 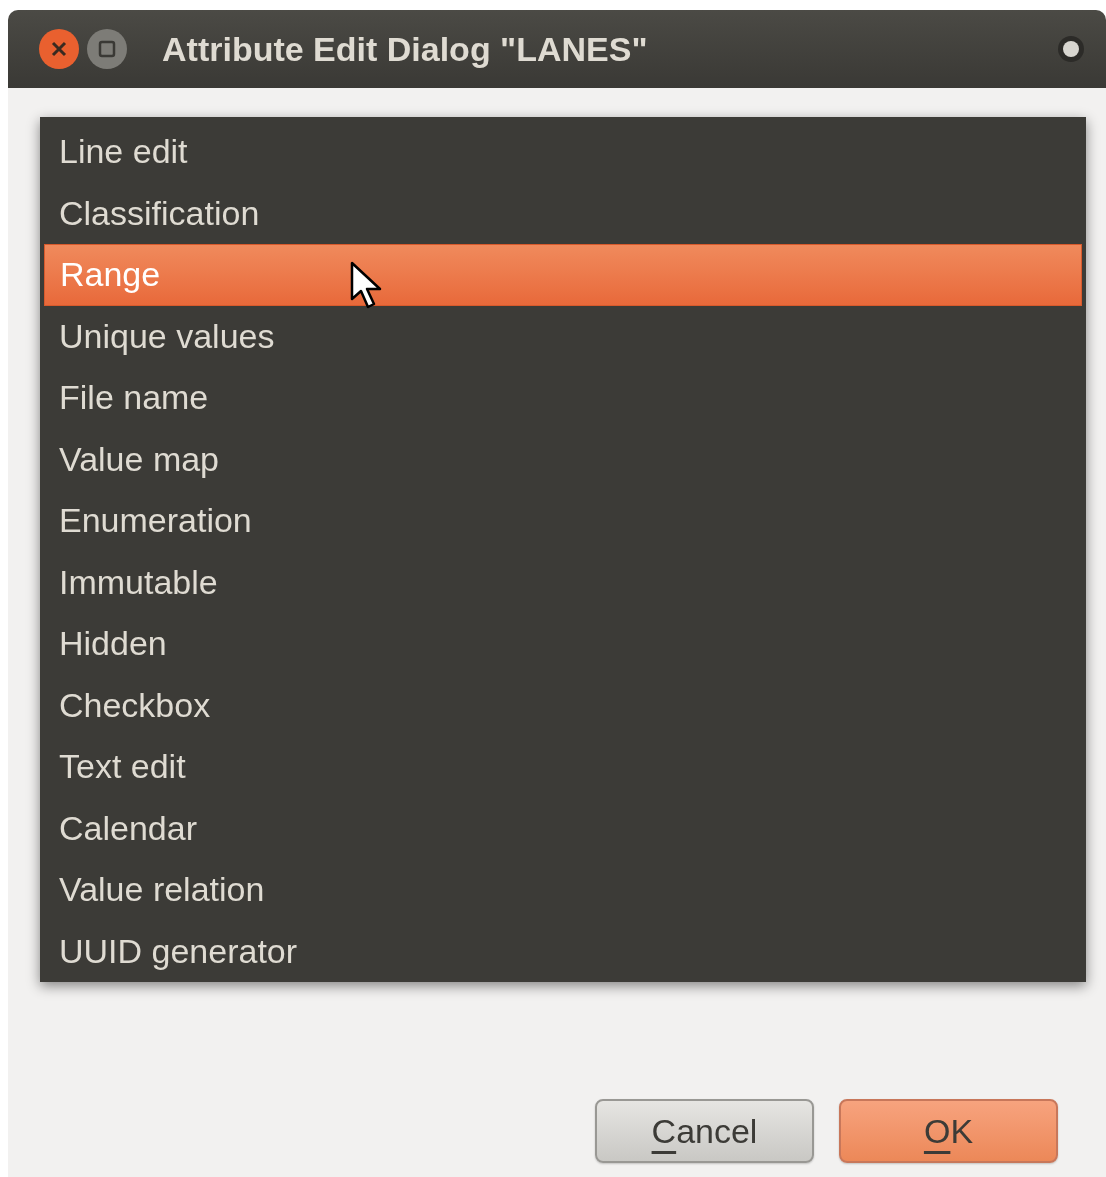 What do you see at coordinates (563, 828) in the screenshot?
I see `list-item: Calendar` at bounding box center [563, 828].